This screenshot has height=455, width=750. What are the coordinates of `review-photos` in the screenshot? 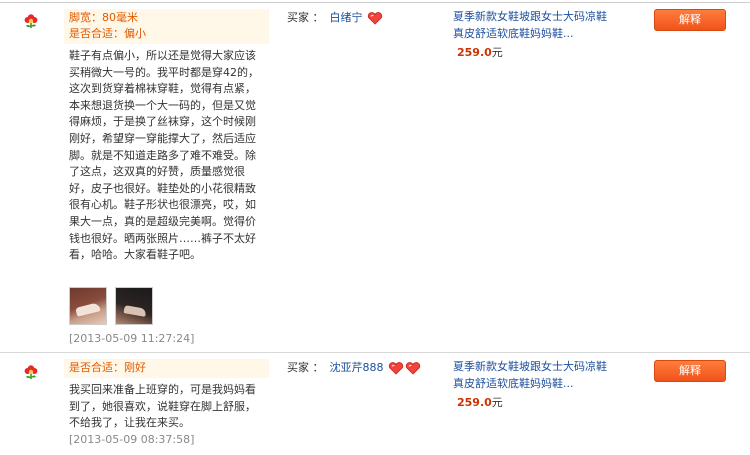 It's located at (169, 306).